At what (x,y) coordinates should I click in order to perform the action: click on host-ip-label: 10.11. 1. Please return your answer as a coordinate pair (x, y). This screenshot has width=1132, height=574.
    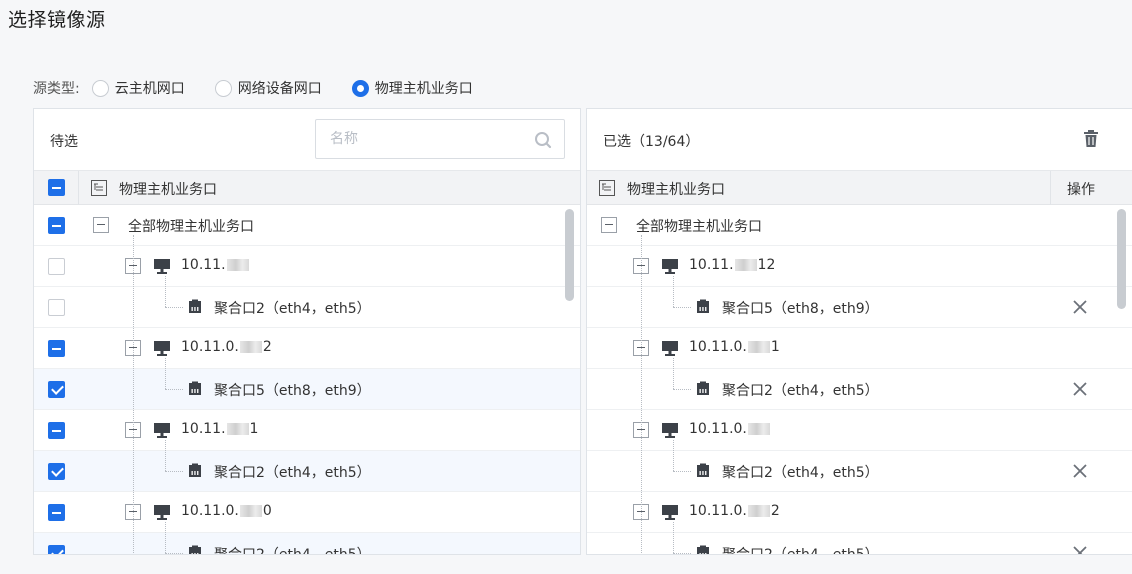
    Looking at the image, I should click on (219, 429).